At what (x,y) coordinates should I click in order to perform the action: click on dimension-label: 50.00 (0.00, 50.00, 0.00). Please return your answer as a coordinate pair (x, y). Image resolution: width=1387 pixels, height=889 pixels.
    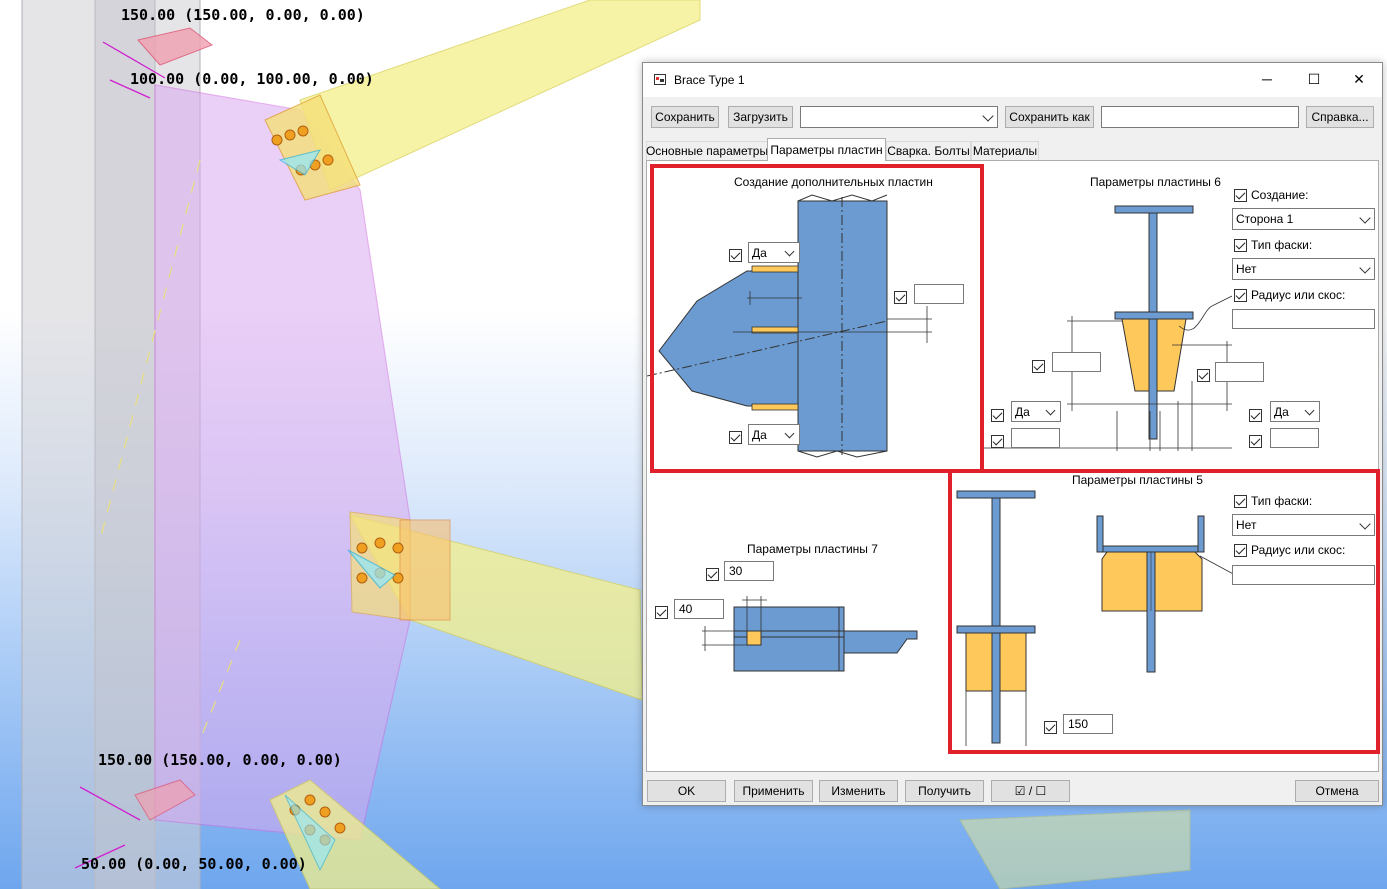
    Looking at the image, I should click on (194, 864).